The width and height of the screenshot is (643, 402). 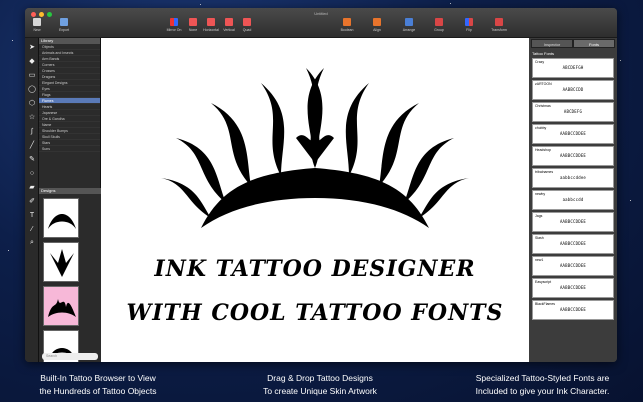 What do you see at coordinates (573, 178) in the screenshot?
I see `font-card: tribalnames aabbccddee` at bounding box center [573, 178].